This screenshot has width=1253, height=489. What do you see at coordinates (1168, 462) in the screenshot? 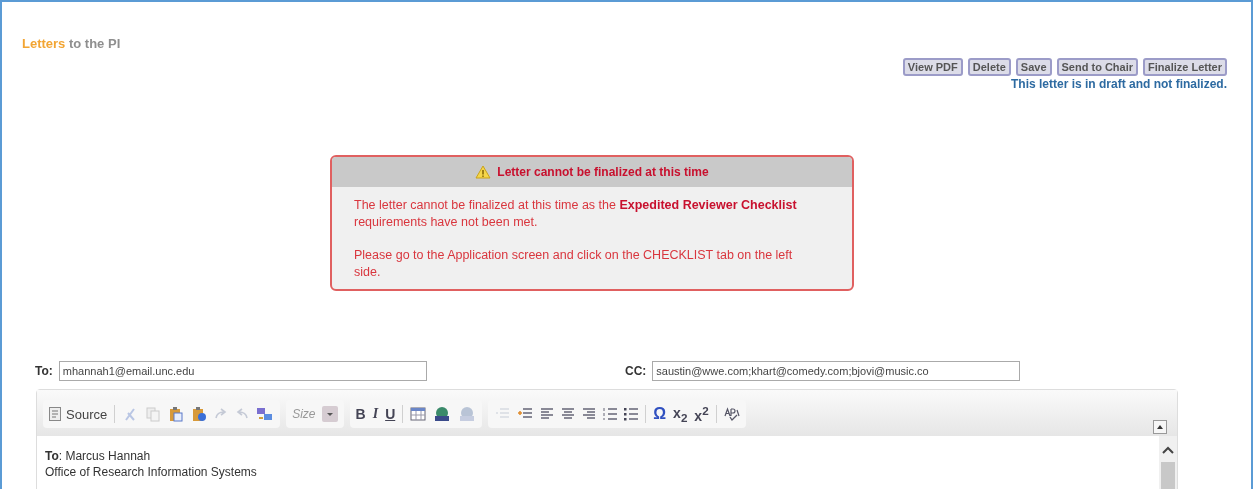
I see `scrollbar` at bounding box center [1168, 462].